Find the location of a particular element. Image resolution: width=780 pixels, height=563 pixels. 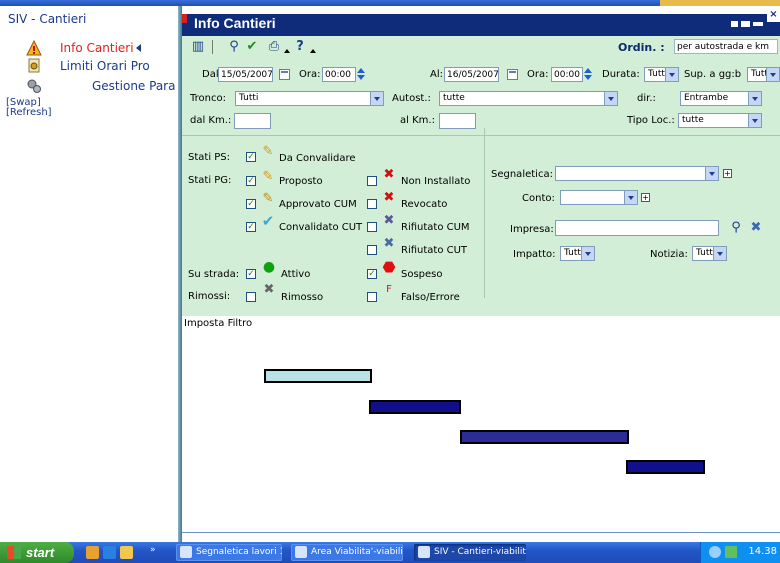

sup-select: Tutti is located at coordinates (763, 74).